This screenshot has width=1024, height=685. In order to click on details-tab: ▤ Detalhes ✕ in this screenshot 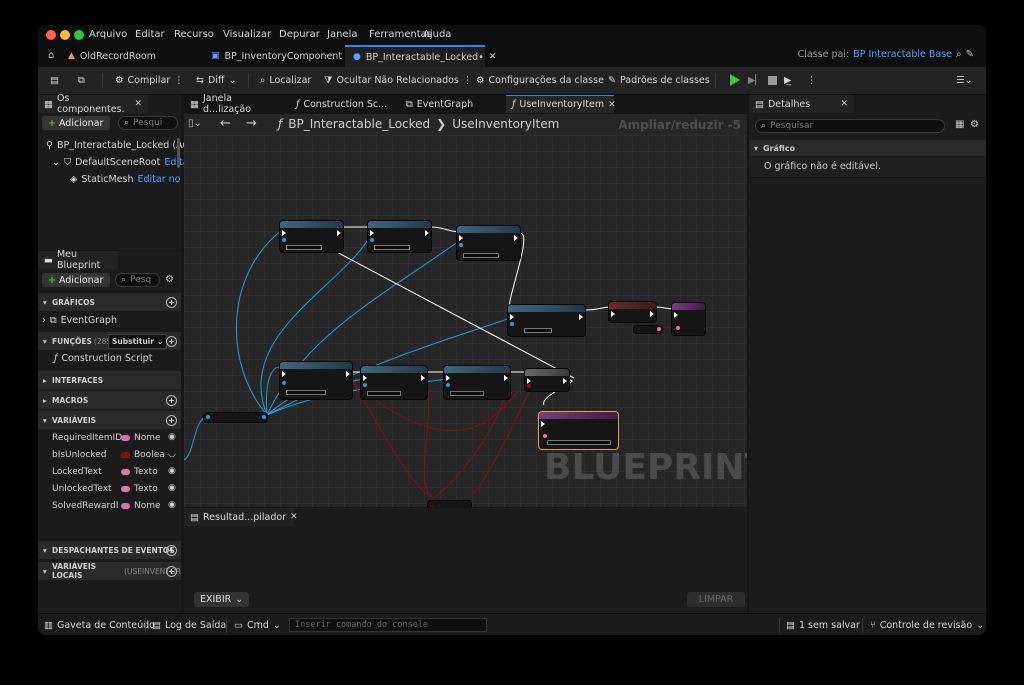, I will do `click(801, 104)`.